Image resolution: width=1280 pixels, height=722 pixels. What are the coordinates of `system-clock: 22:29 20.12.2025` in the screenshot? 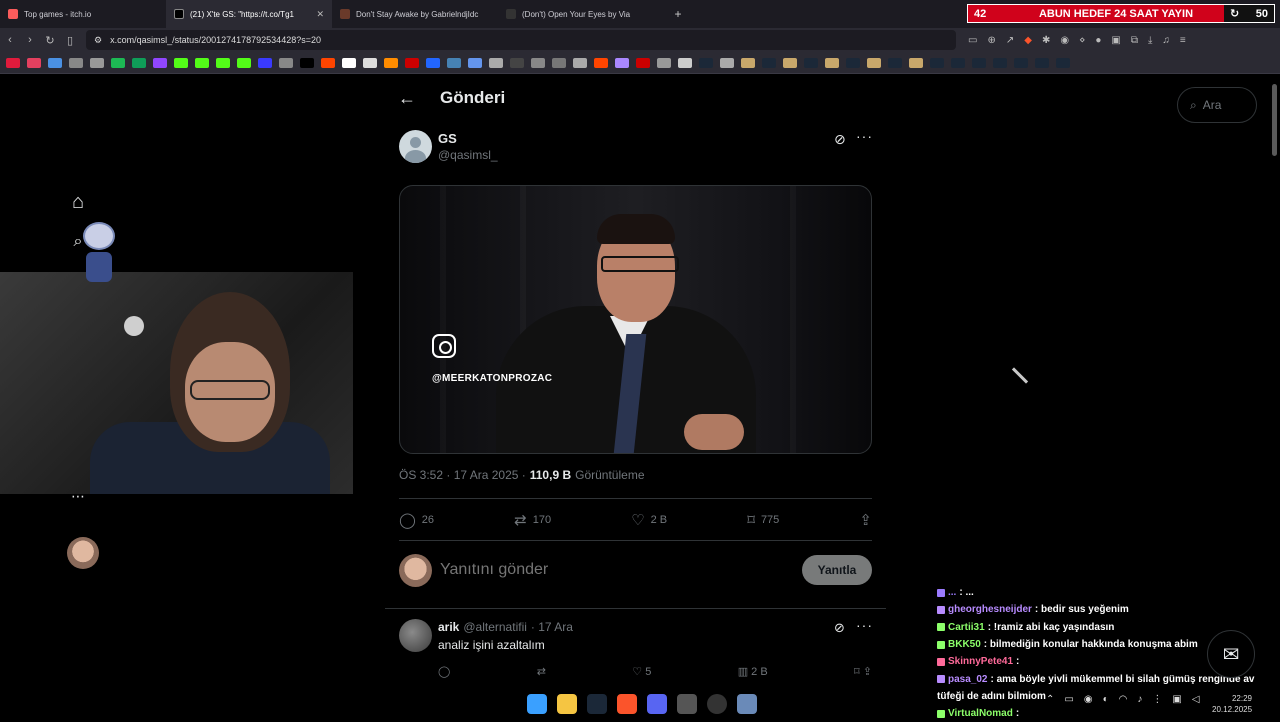 It's located at (1232, 704).